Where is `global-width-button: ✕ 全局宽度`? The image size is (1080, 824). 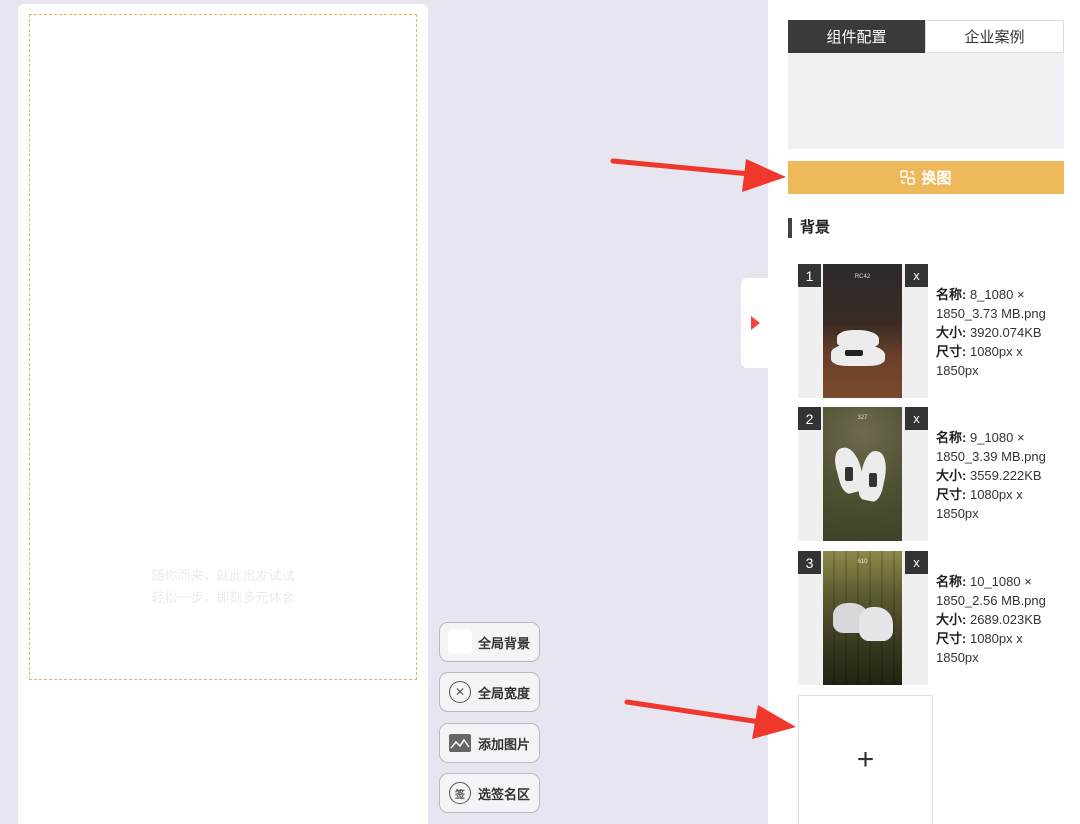
global-width-button: ✕ 全局宽度 is located at coordinates (489, 692).